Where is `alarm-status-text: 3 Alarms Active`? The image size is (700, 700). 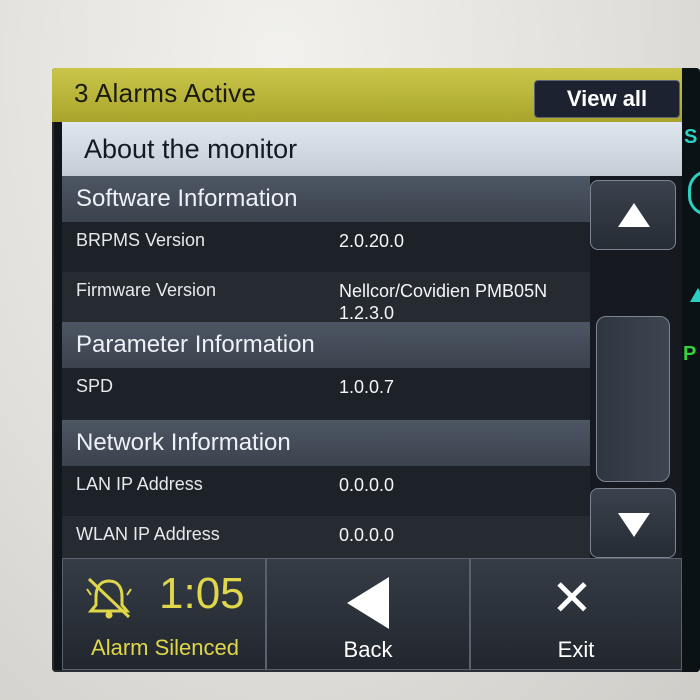
alarm-status-text: 3 Alarms Active is located at coordinates (165, 93).